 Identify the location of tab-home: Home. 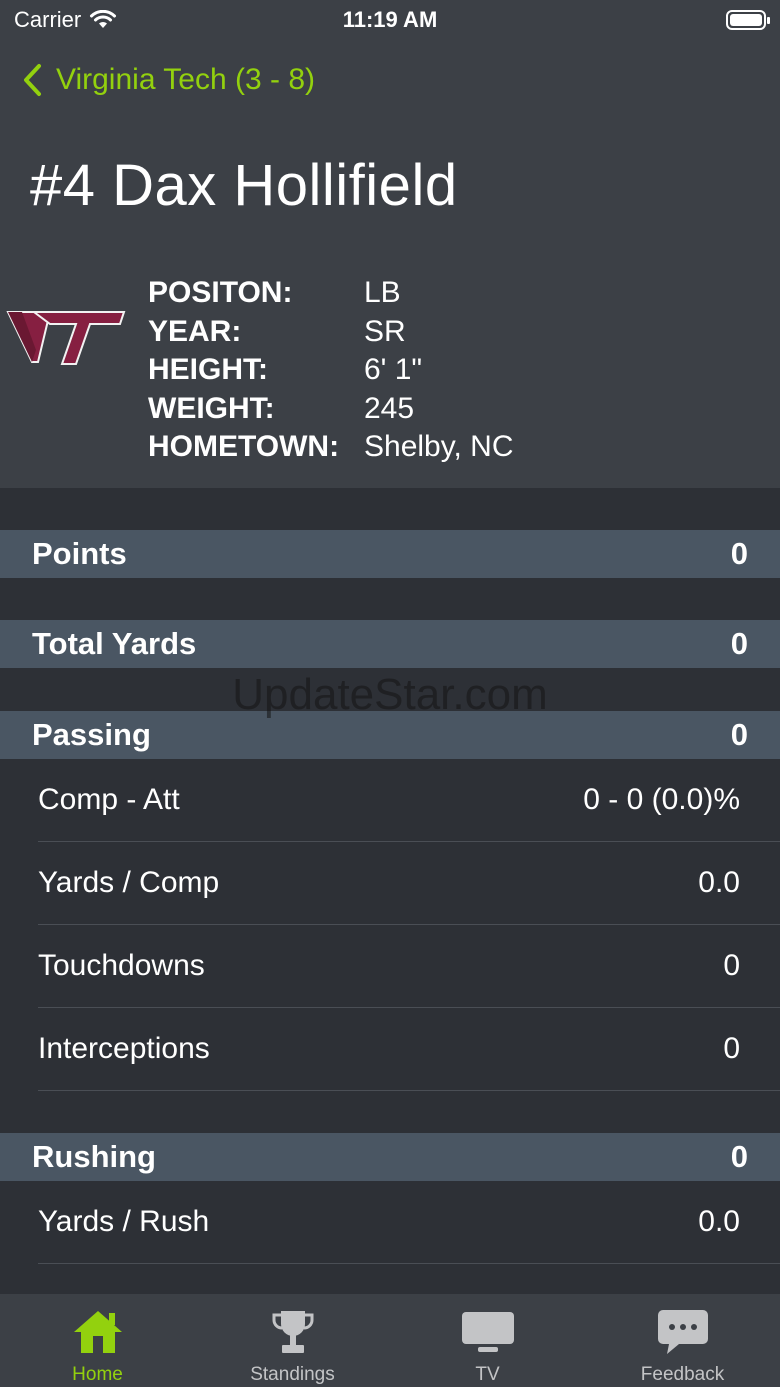
(97, 1340).